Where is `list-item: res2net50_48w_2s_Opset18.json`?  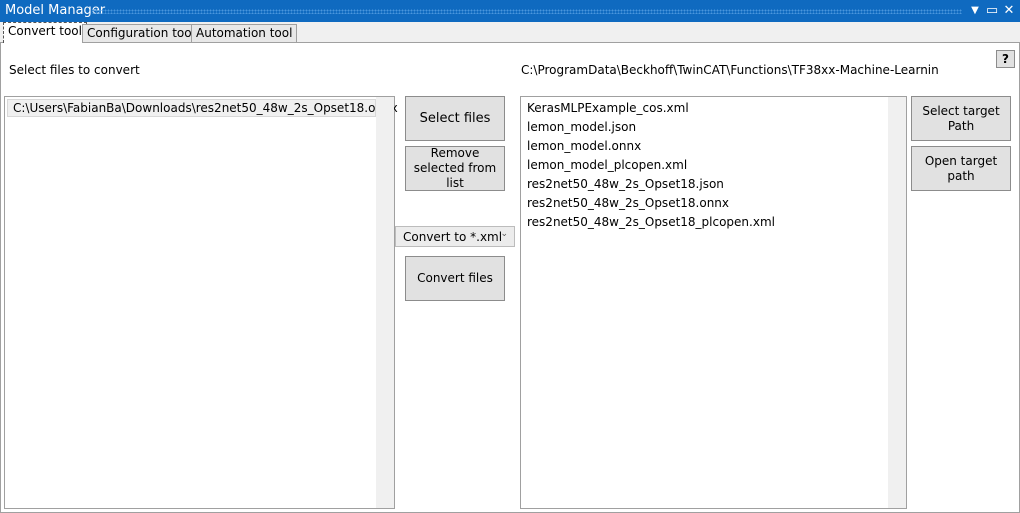
list-item: res2net50_48w_2s_Opset18.json is located at coordinates (713, 184).